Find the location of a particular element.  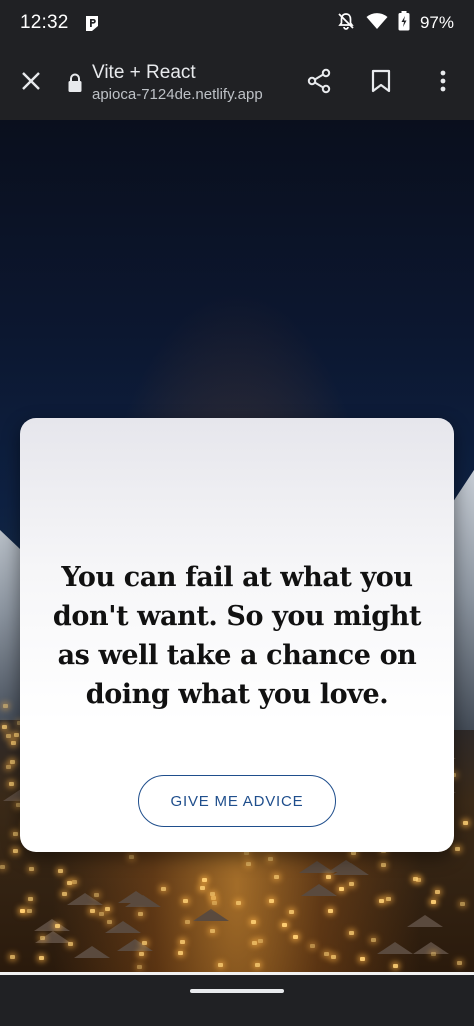

status-icons: 97% is located at coordinates (395, 23).